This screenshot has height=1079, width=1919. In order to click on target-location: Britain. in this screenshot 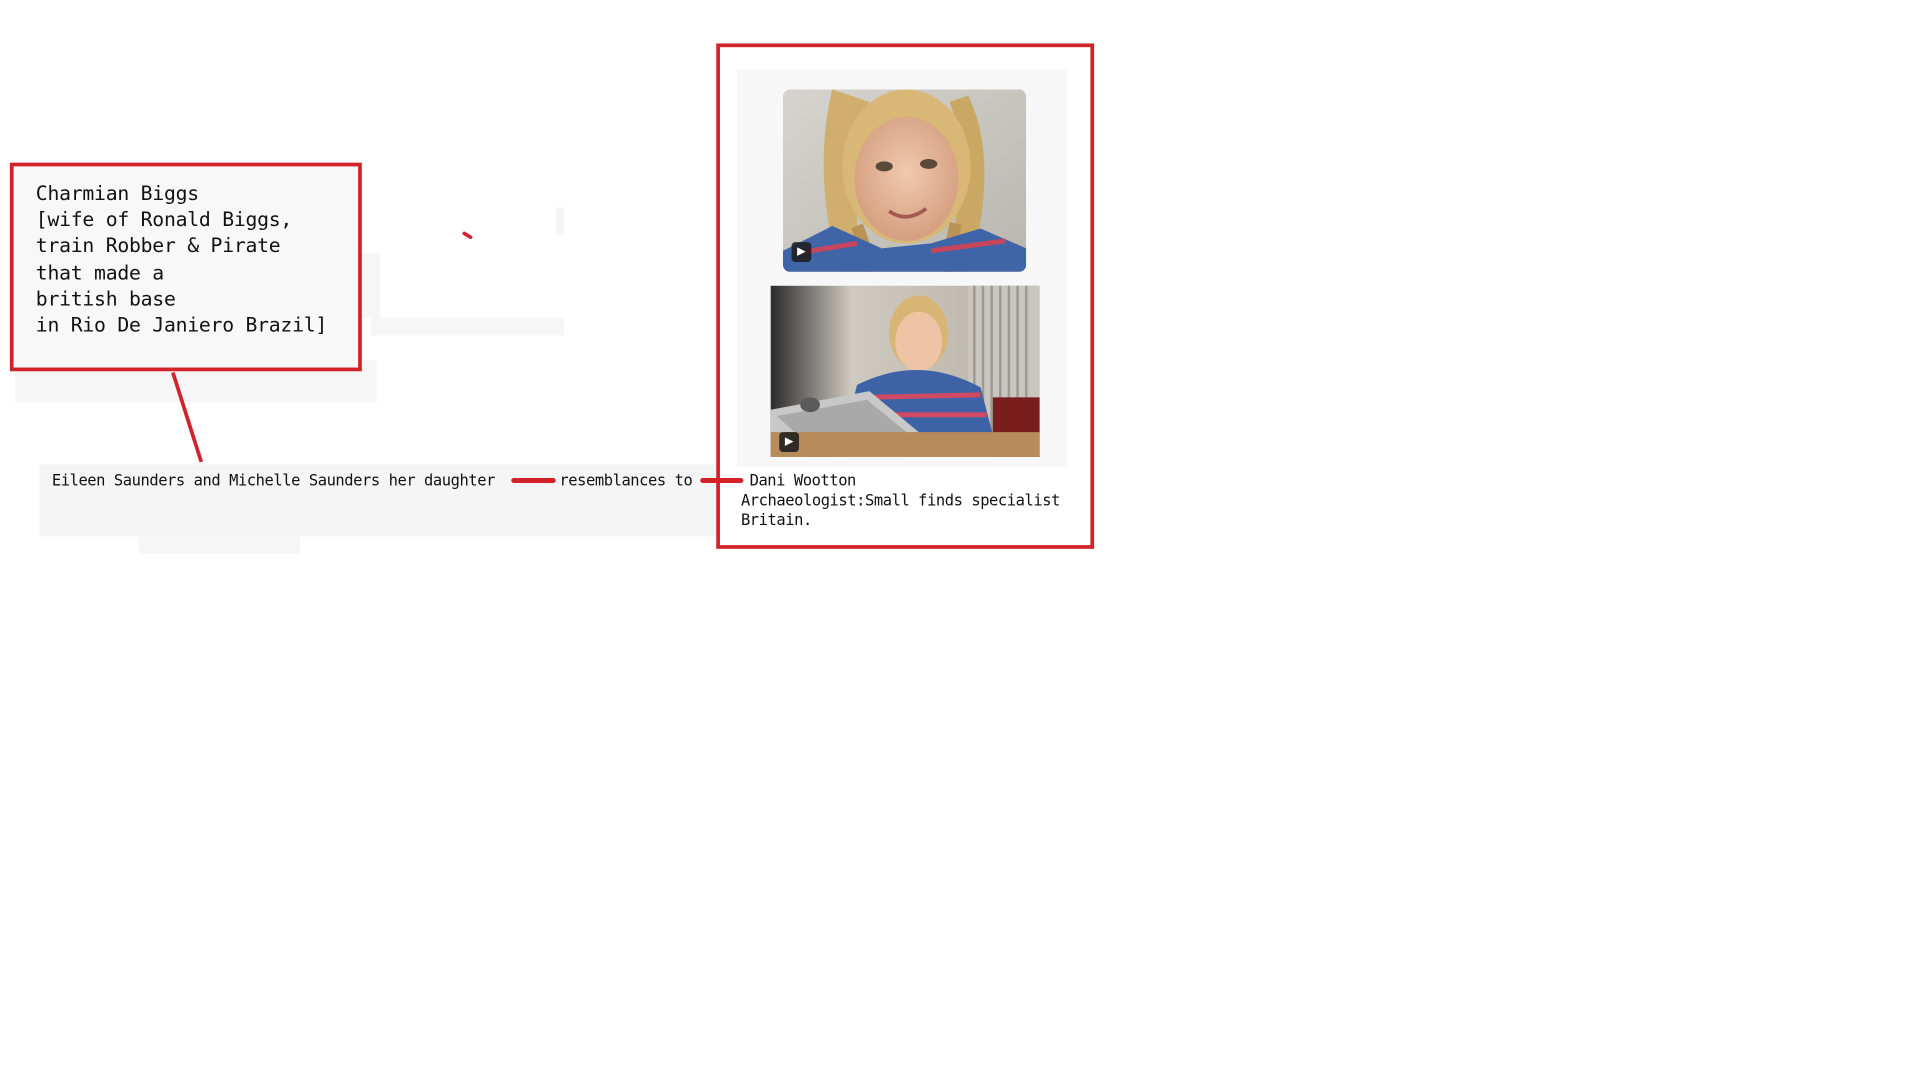, I will do `click(776, 519)`.